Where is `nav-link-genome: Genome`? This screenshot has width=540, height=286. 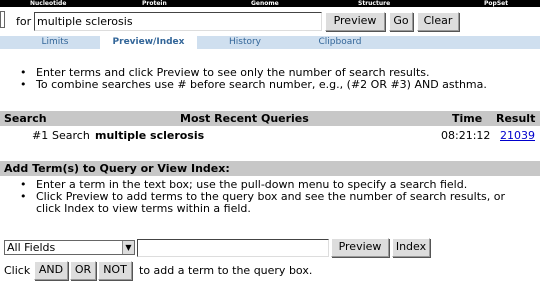 nav-link-genome: Genome is located at coordinates (265, 3).